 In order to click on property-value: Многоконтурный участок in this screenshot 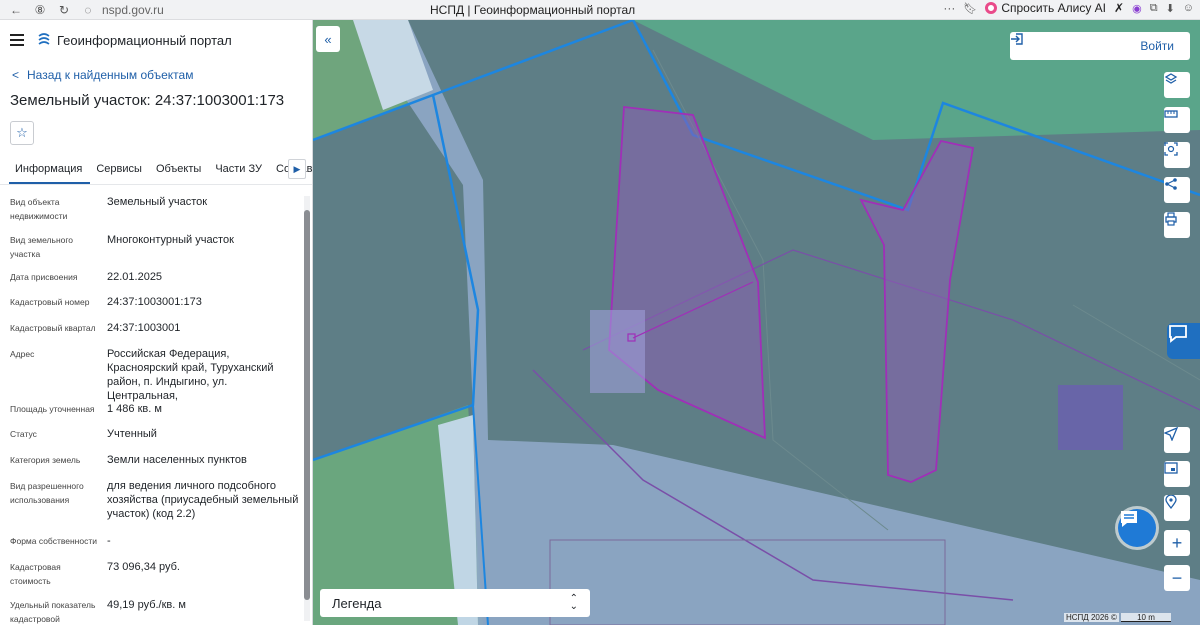, I will do `click(170, 240)`.